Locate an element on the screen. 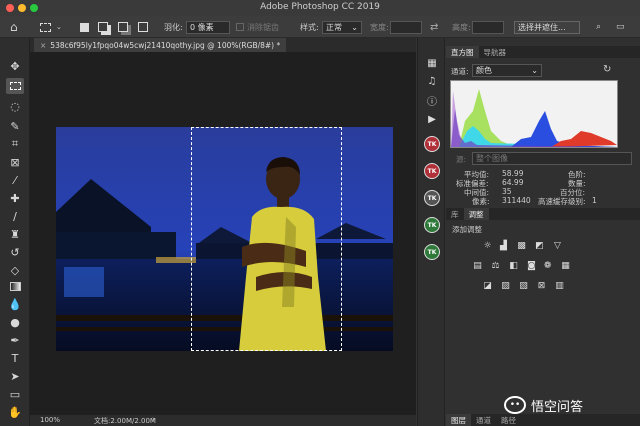 The image size is (640, 426). channel-select: 颜色 ⌄ is located at coordinates (507, 70).